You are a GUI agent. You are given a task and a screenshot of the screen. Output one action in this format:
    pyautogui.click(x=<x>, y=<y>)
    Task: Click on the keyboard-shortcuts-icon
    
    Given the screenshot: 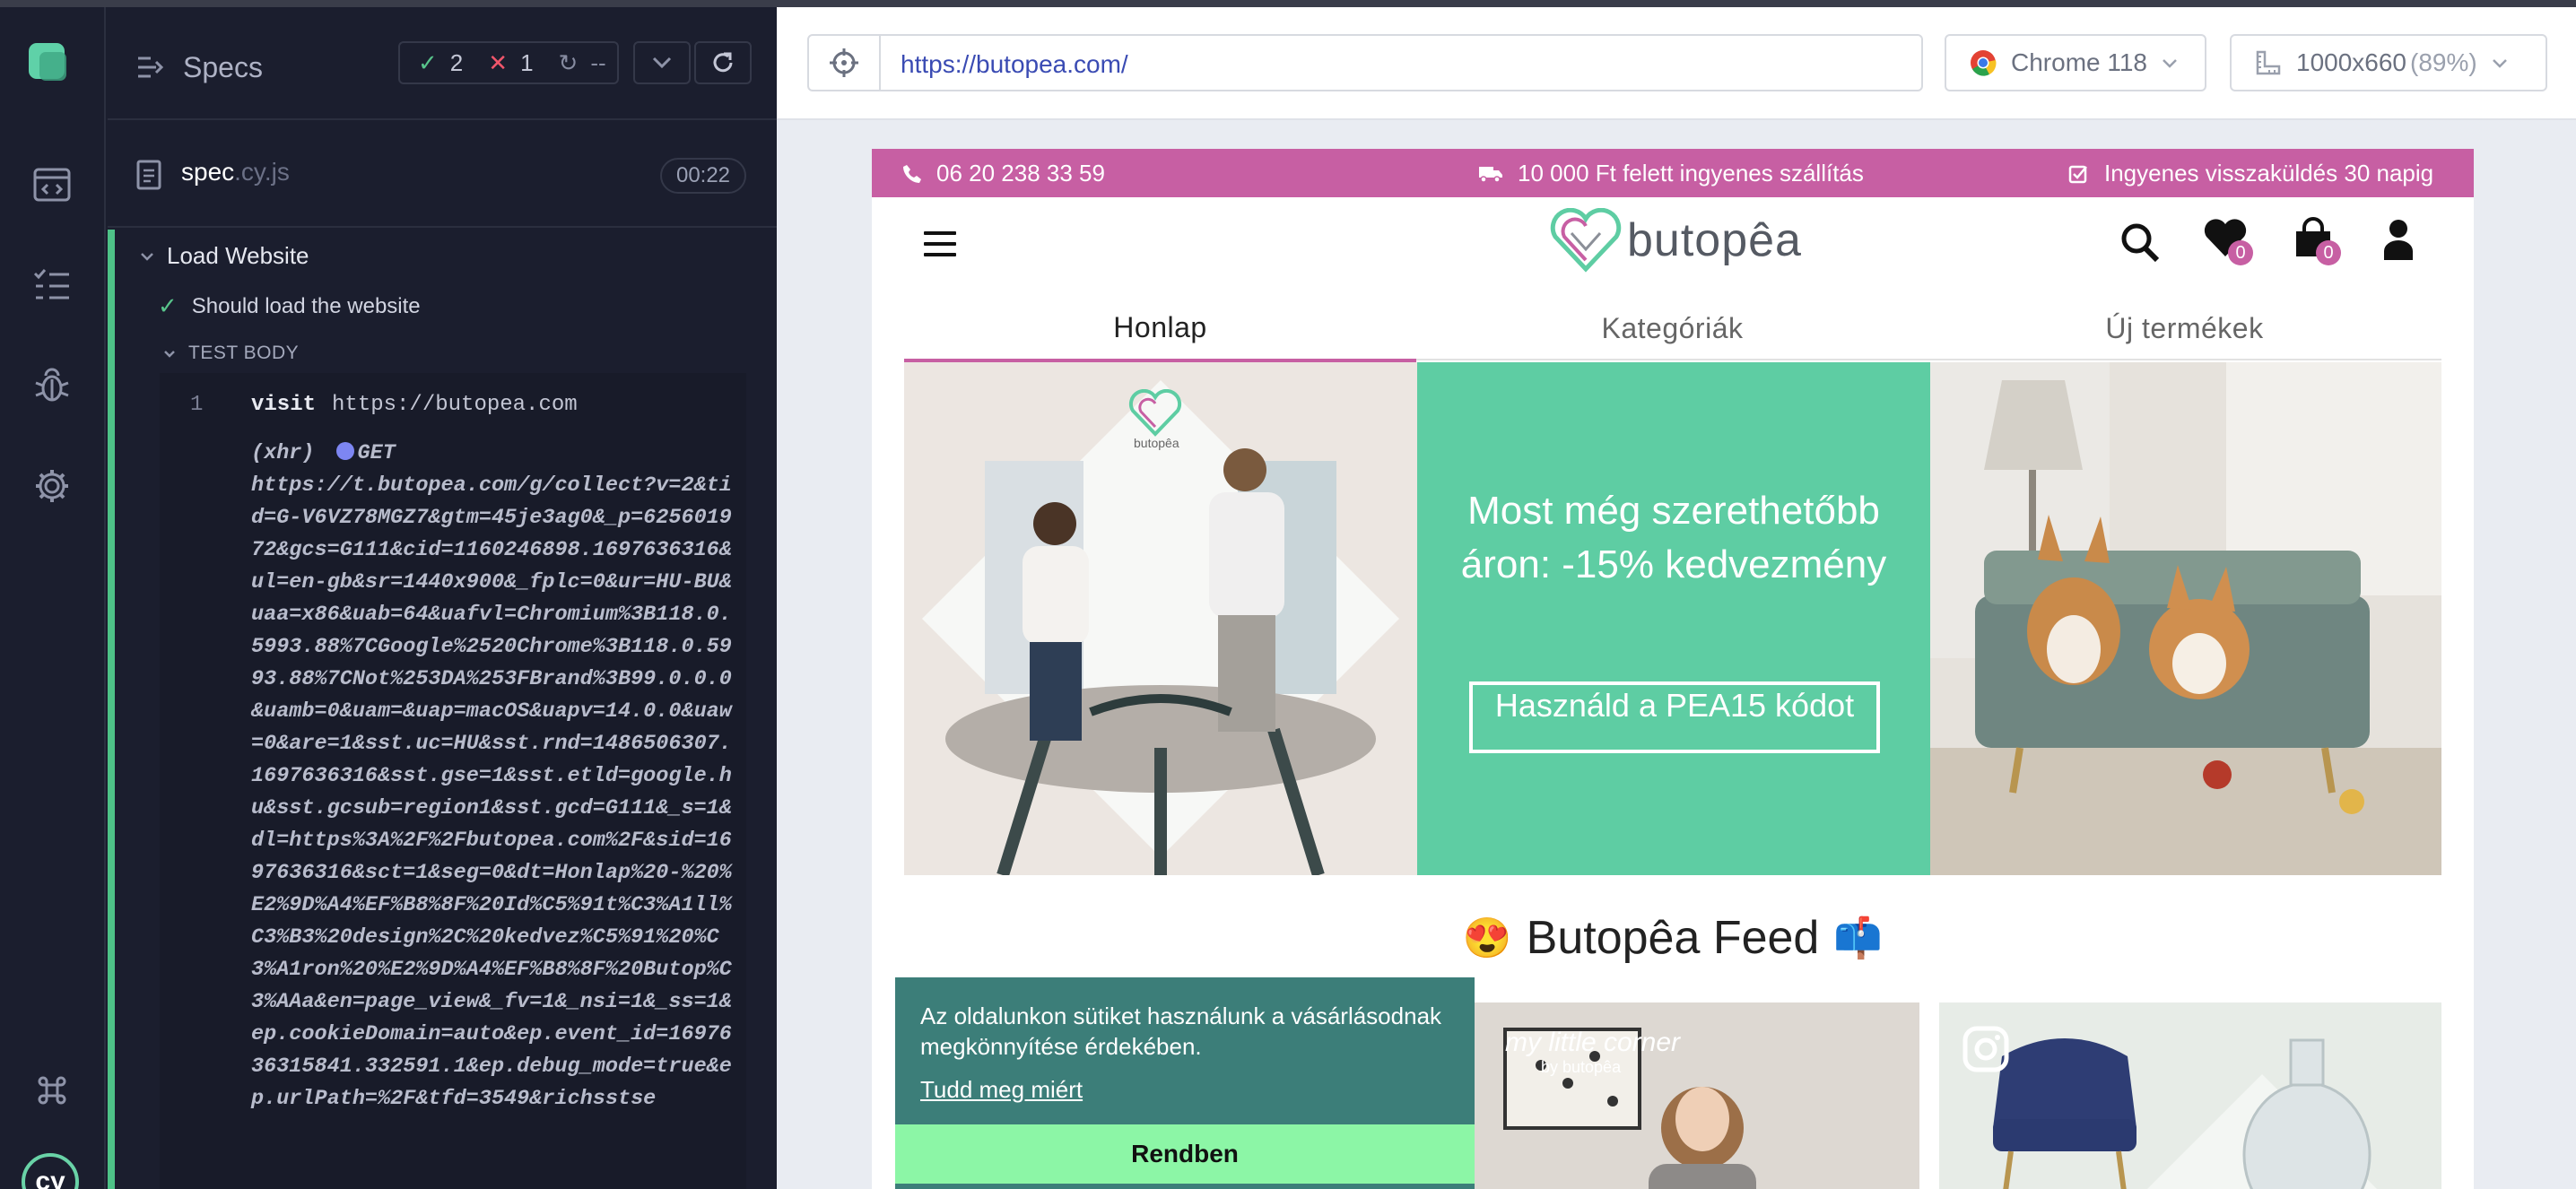 What is the action you would take?
    pyautogui.click(x=52, y=1090)
    